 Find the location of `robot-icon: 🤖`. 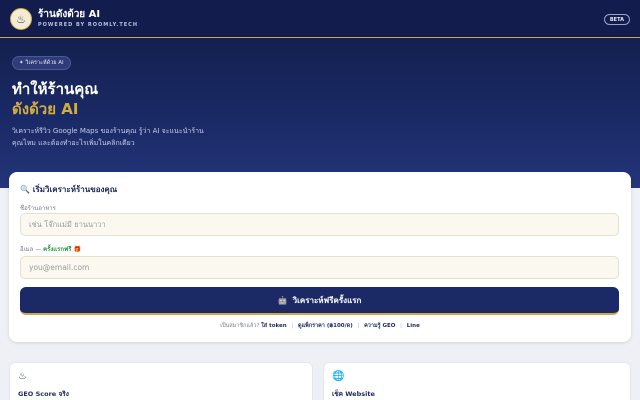

robot-icon: 🤖 is located at coordinates (282, 300).